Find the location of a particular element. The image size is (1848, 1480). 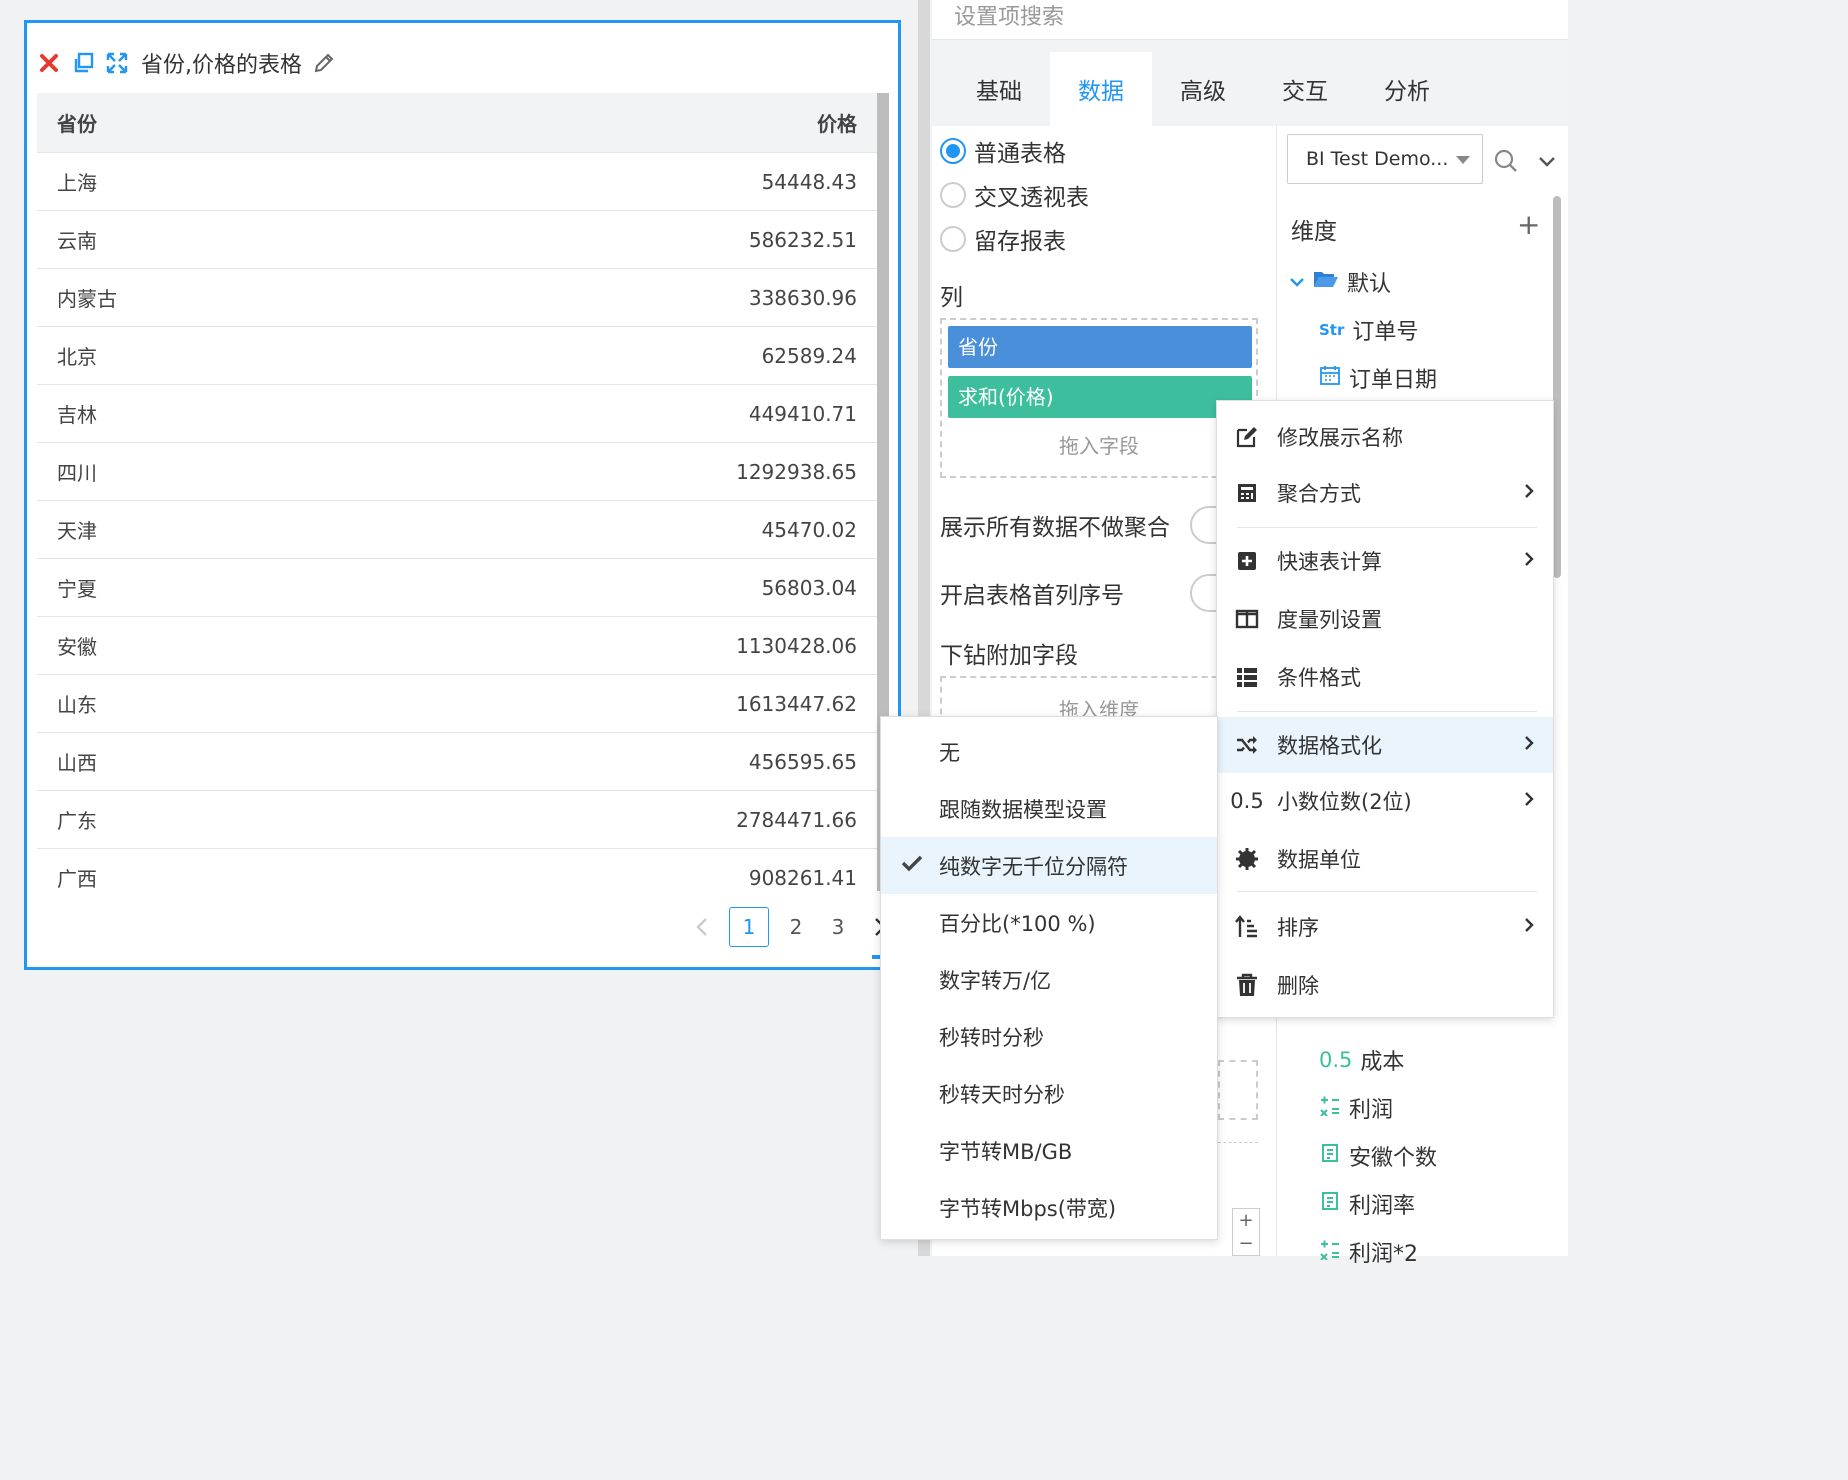

format-option-follow-model: 跟随数据模型设置 is located at coordinates (1049, 808).